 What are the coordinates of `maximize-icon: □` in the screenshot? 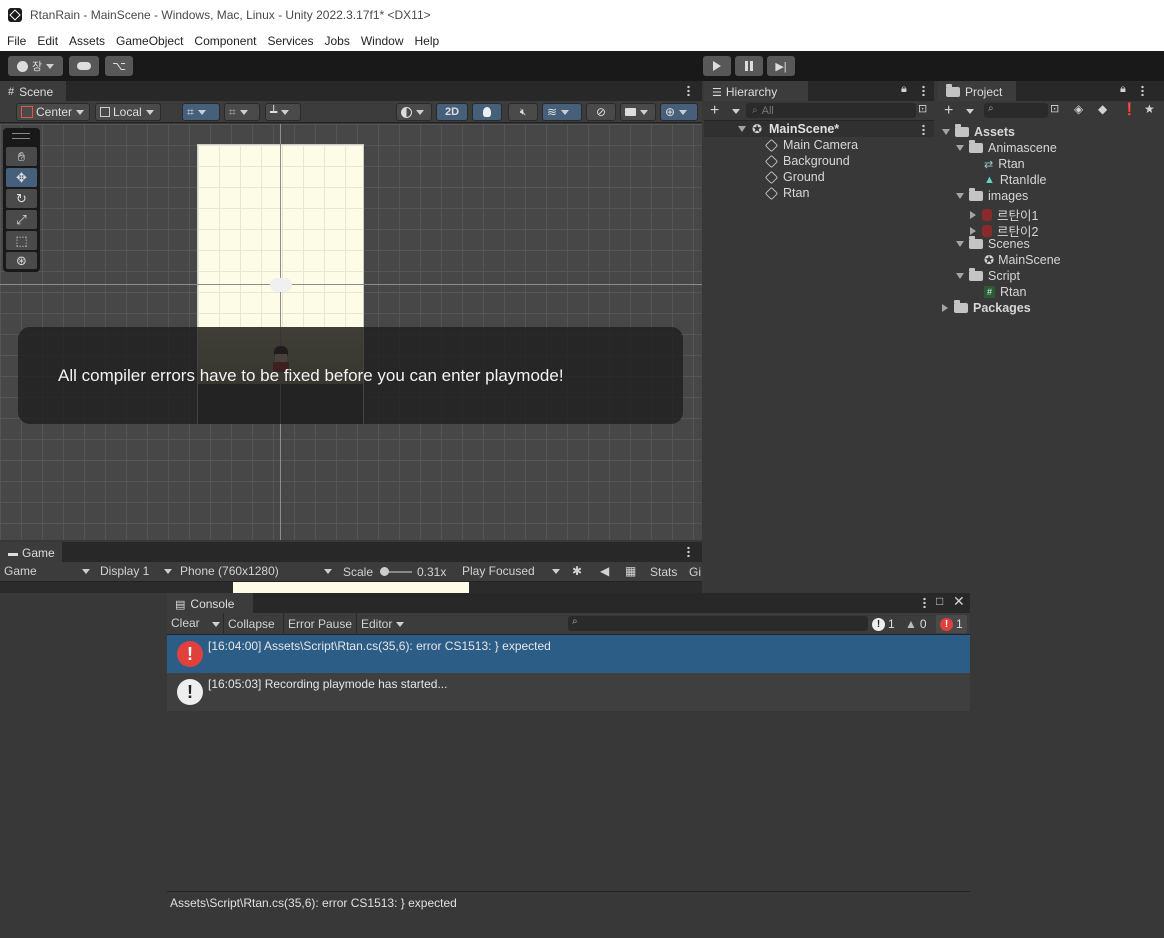 It's located at (939, 601).